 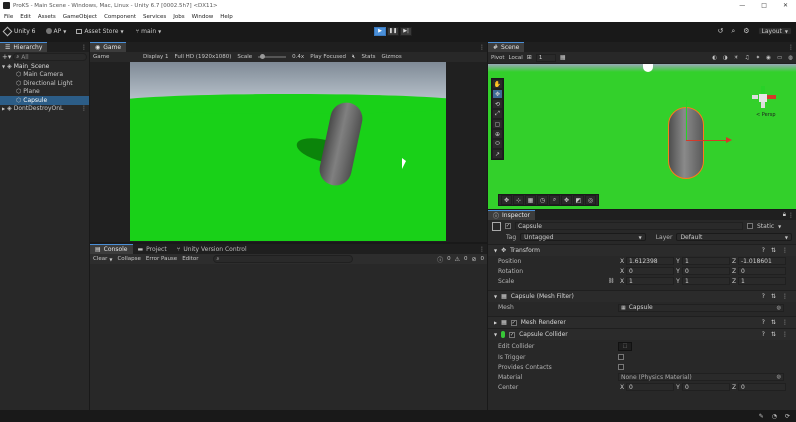 I want to click on preset-icon: ⇅, so click(x=773, y=250).